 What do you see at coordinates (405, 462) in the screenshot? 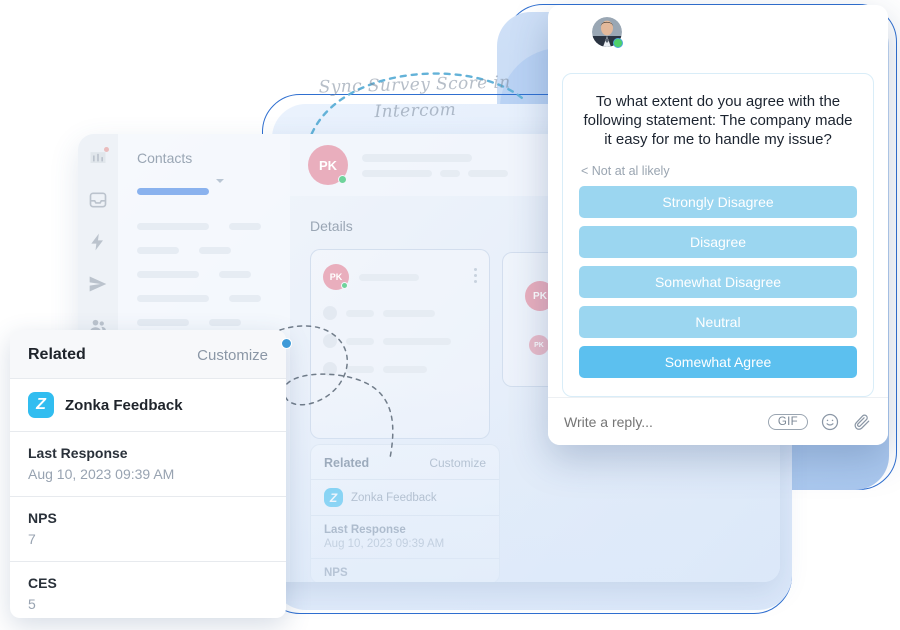
I see `related-ghost-header: Related Customize` at bounding box center [405, 462].